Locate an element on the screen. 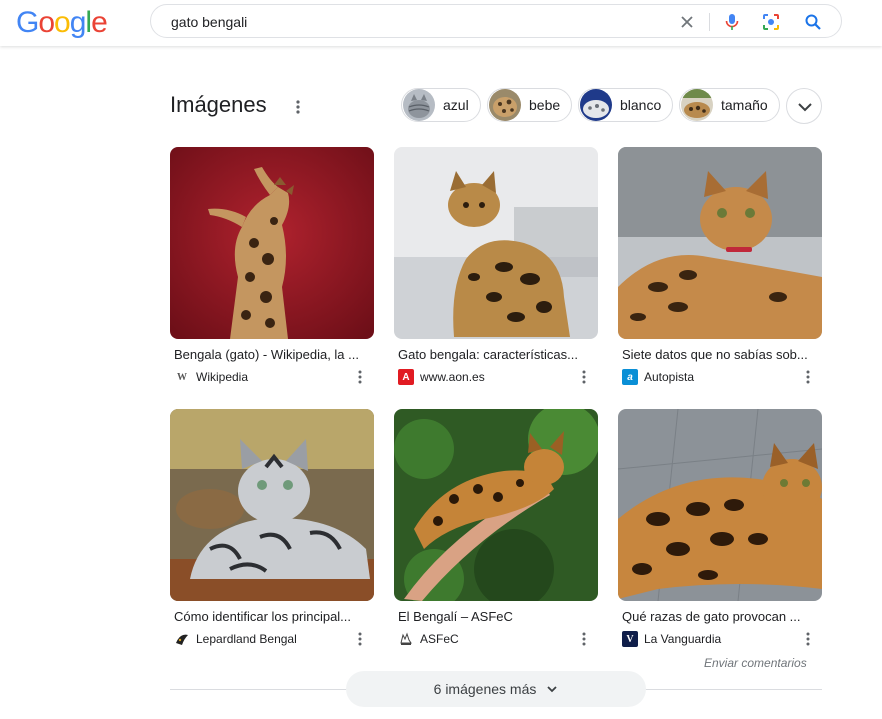 The width and height of the screenshot is (882, 719). result-source: A www.aon.es is located at coordinates (441, 377).